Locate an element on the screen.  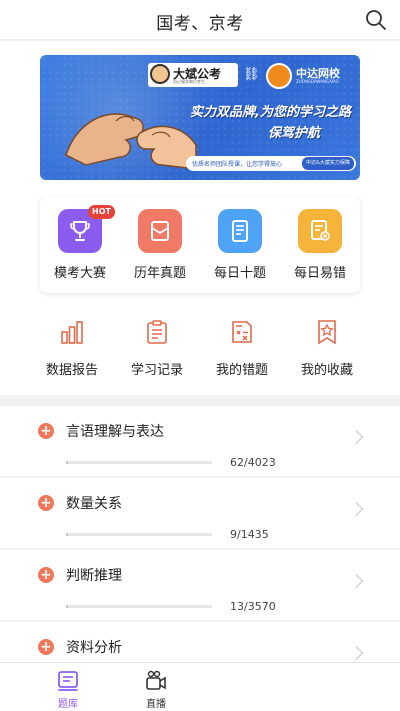
paper-icon is located at coordinates (160, 231).